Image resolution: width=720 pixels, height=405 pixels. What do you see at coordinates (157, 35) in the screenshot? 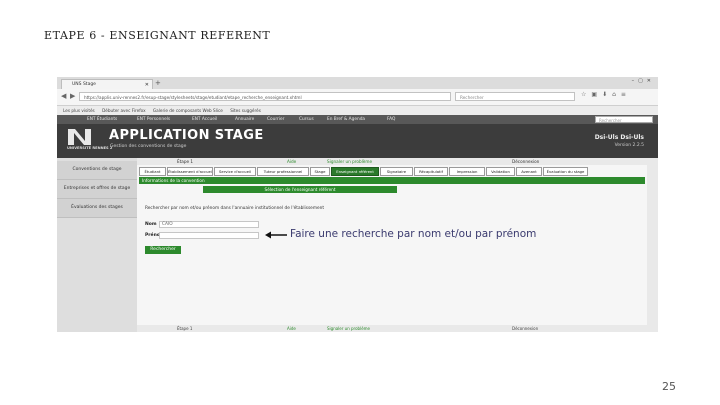
I see `slide-title: ETAPE 6 - ENSEIGNANT REFERENT` at bounding box center [157, 35].